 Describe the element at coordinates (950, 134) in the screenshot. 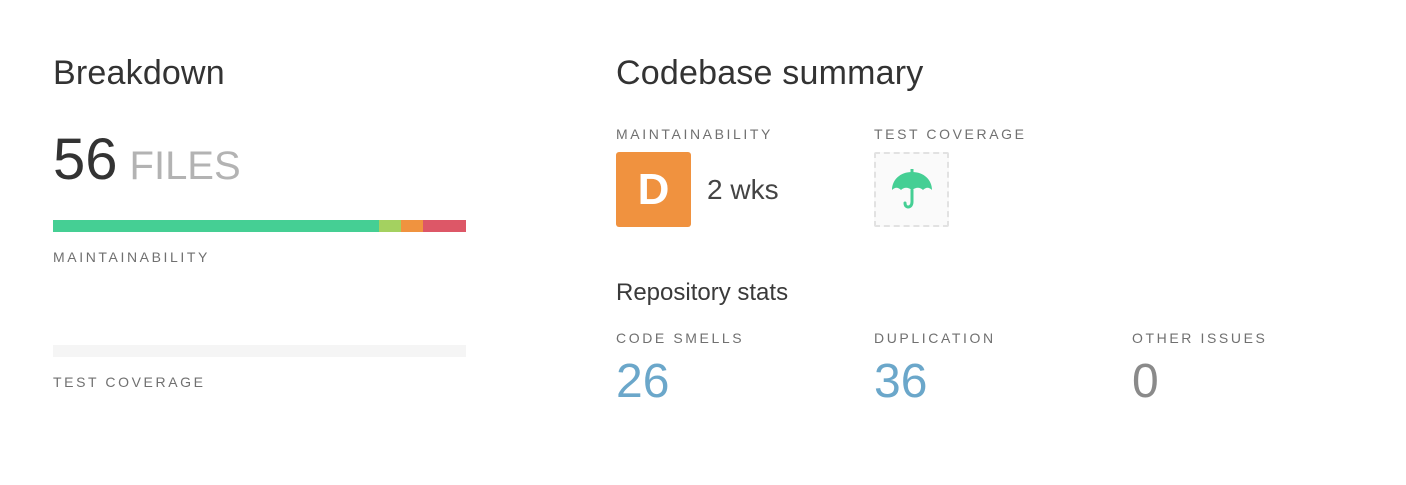

I see `test-coverage-label: TEST COVERAGE` at that location.